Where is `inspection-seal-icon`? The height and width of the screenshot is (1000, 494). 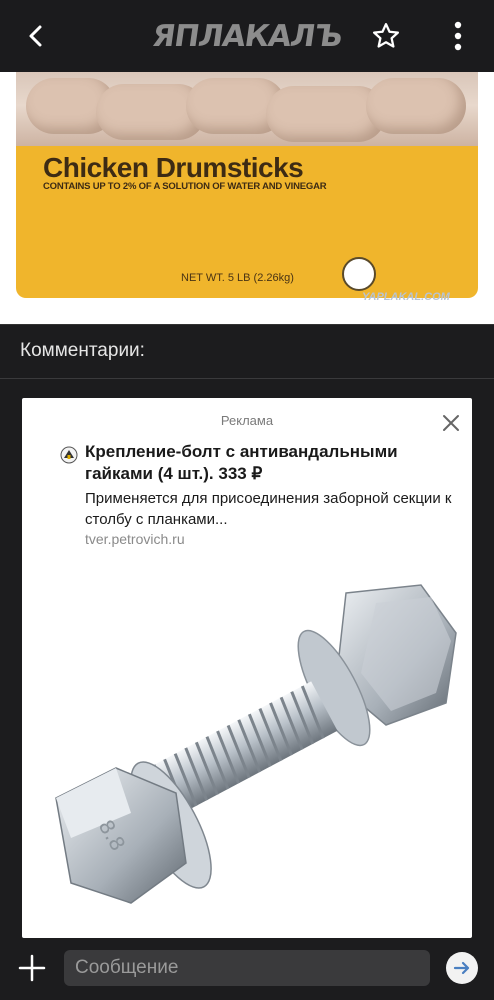
inspection-seal-icon is located at coordinates (359, 274).